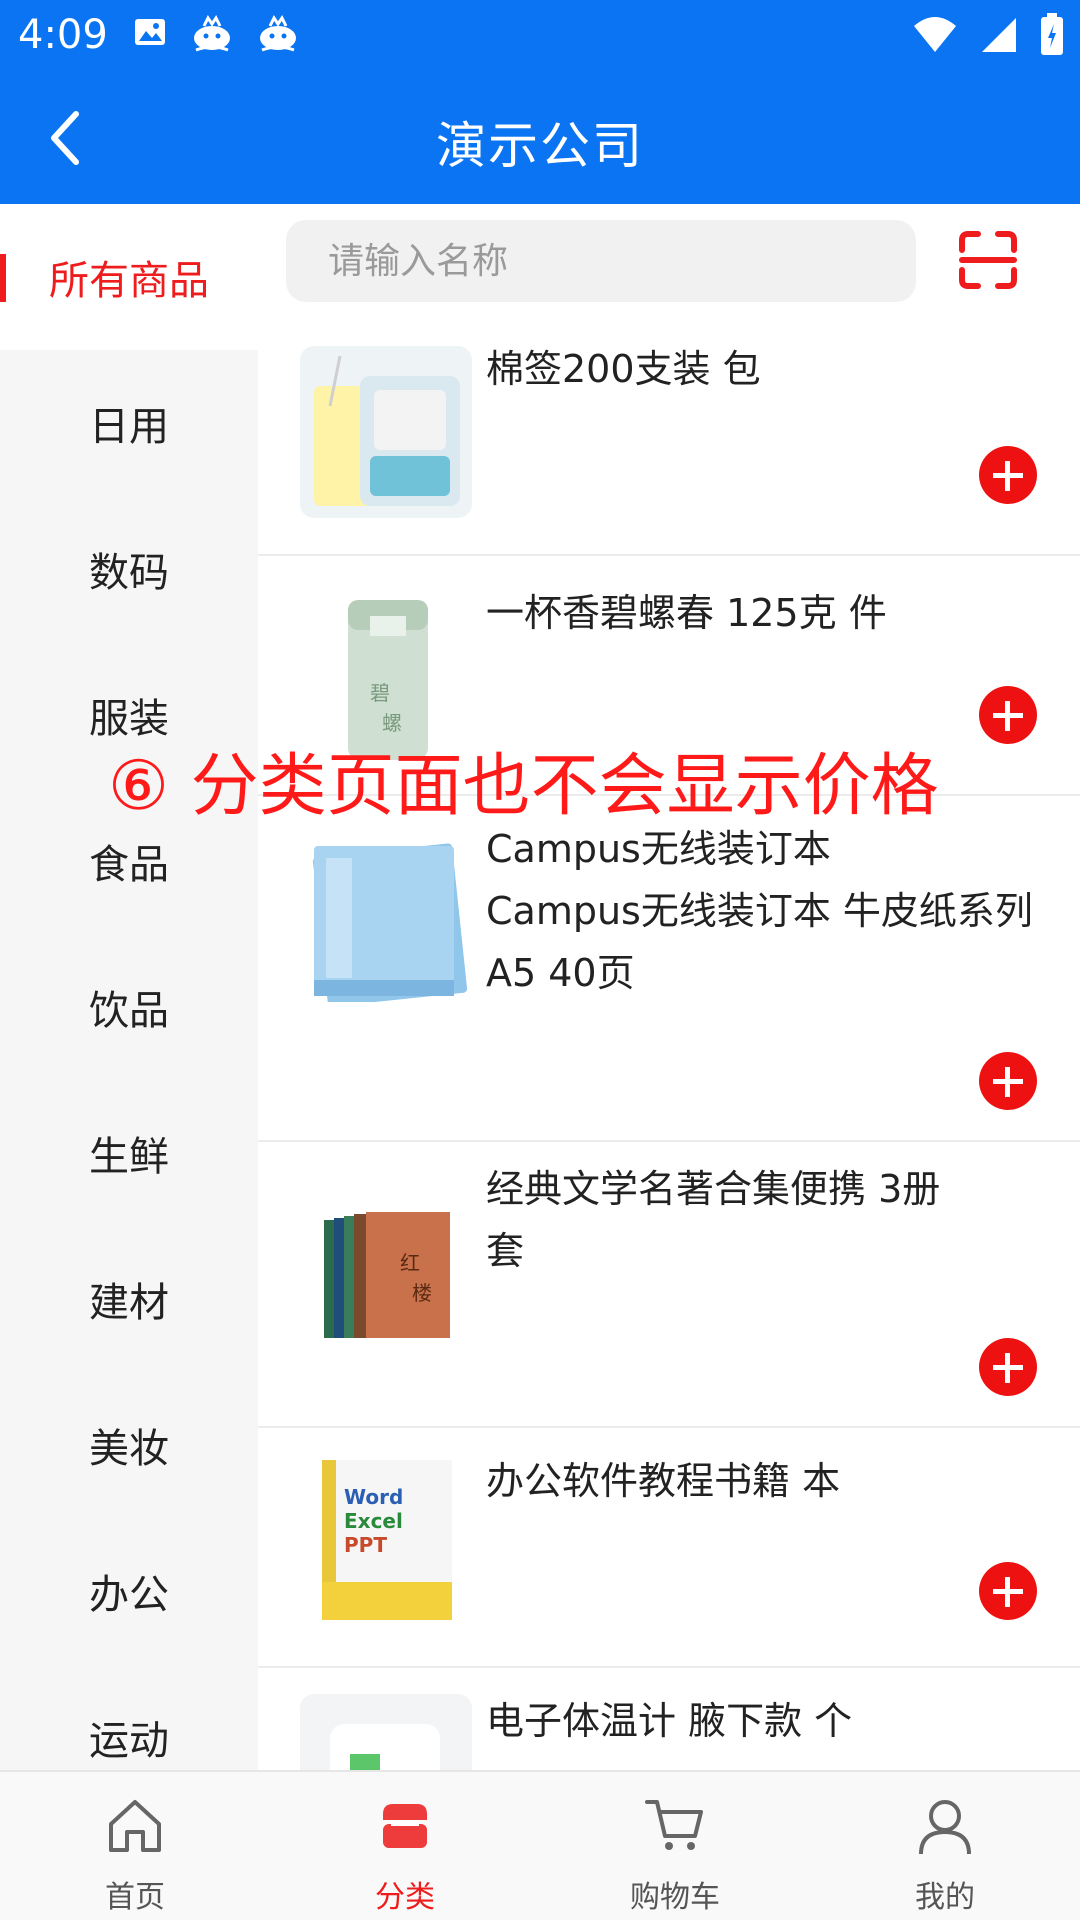  Describe the element at coordinates (129, 1741) in the screenshot. I see `sidebar-item-label: 运动` at that location.